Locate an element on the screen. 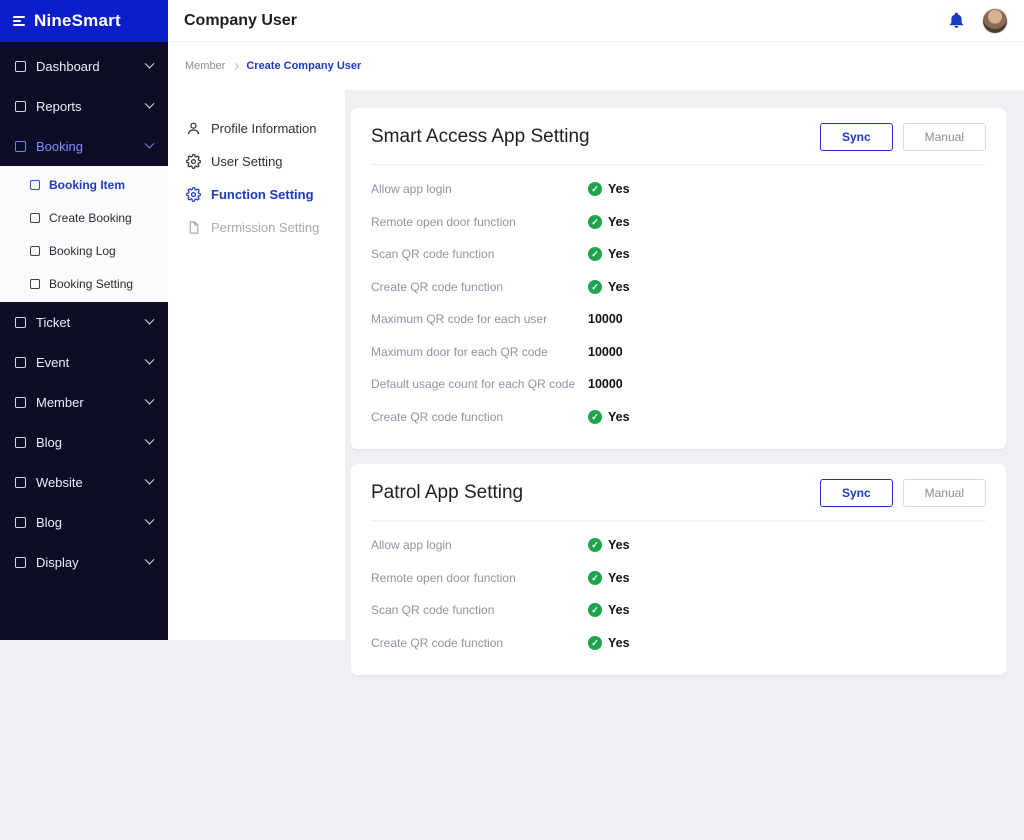 The height and width of the screenshot is (840, 1024). sidebar-item-dashboard-0: Dashboard is located at coordinates (84, 66).